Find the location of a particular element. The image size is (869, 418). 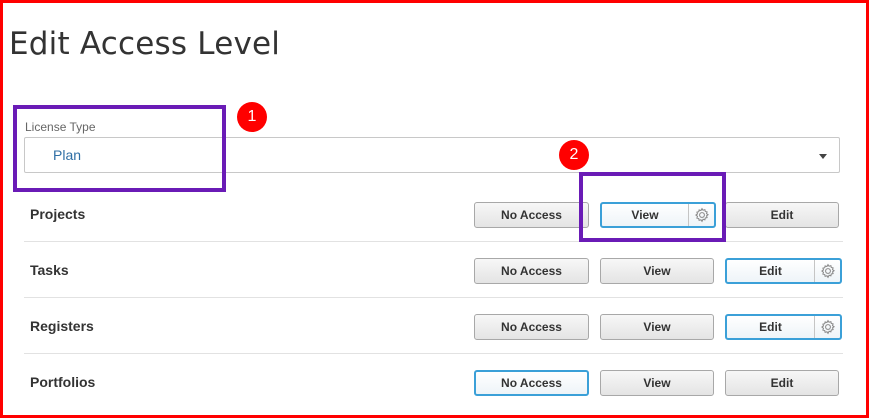

access-row-portfolios: Portfolios No Access View Edit is located at coordinates (433, 382).